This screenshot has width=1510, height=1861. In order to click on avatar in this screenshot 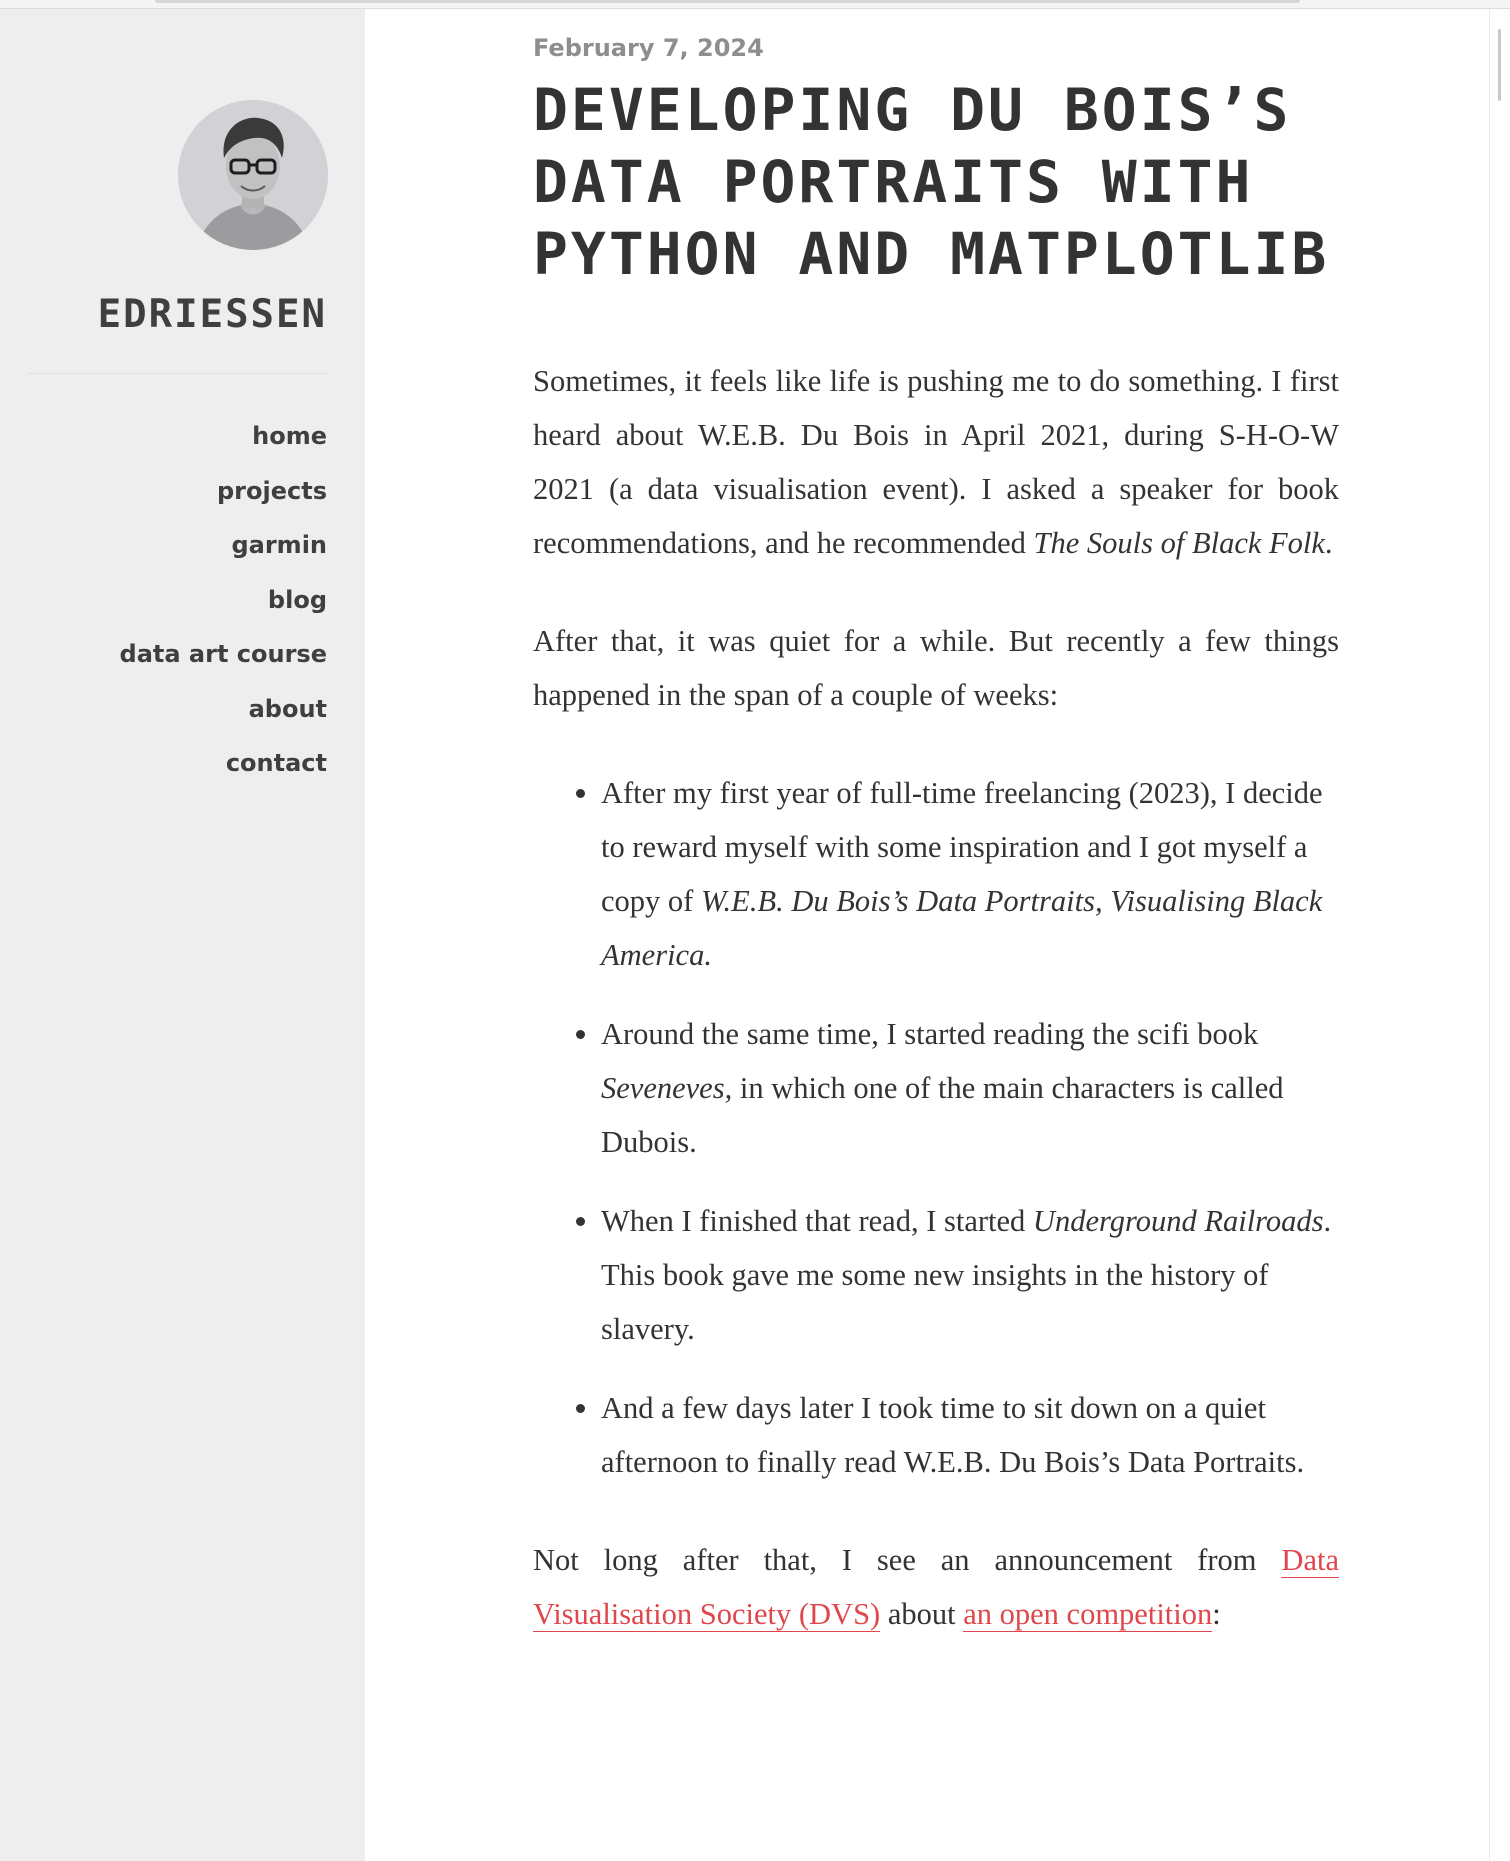, I will do `click(253, 175)`.